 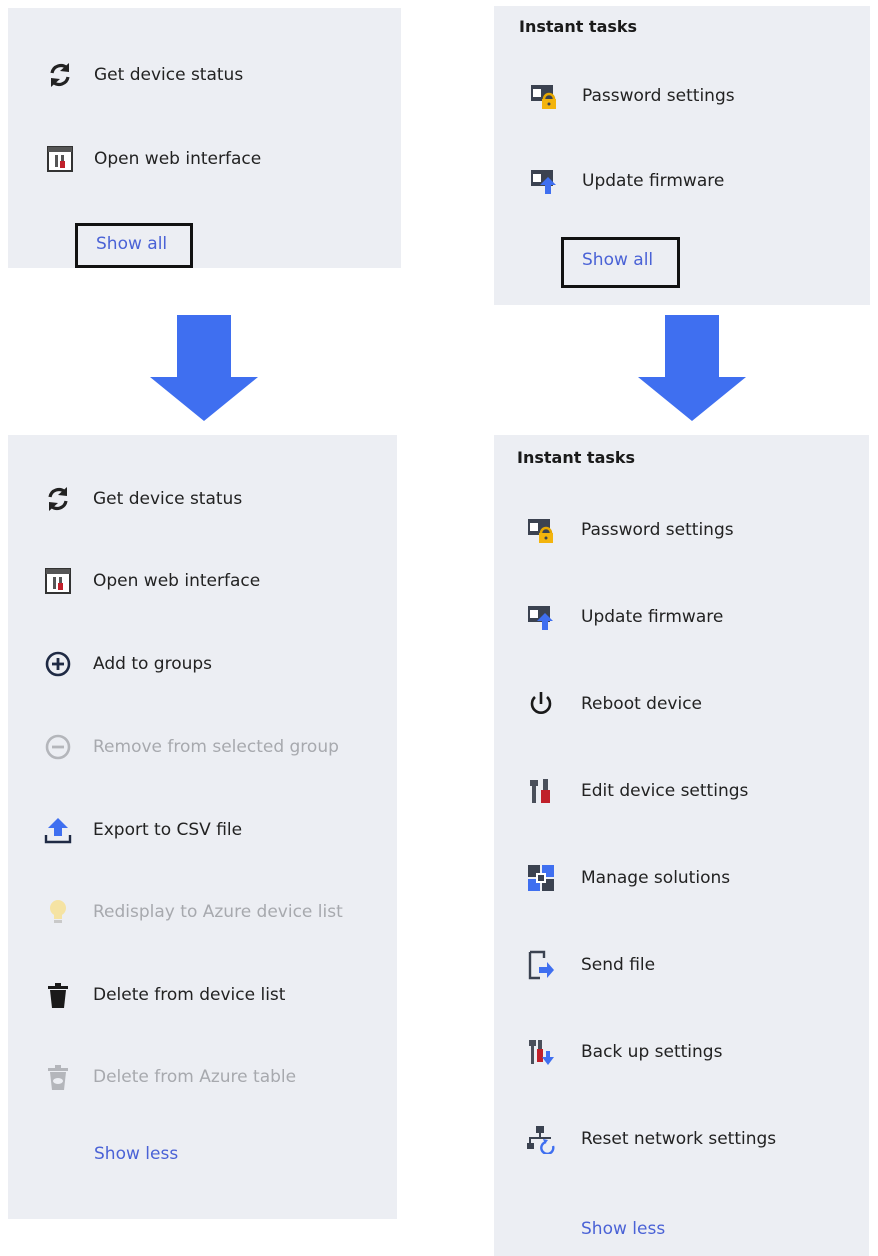 I want to click on export-to-csv-item: Export to CSV file, so click(x=142, y=830).